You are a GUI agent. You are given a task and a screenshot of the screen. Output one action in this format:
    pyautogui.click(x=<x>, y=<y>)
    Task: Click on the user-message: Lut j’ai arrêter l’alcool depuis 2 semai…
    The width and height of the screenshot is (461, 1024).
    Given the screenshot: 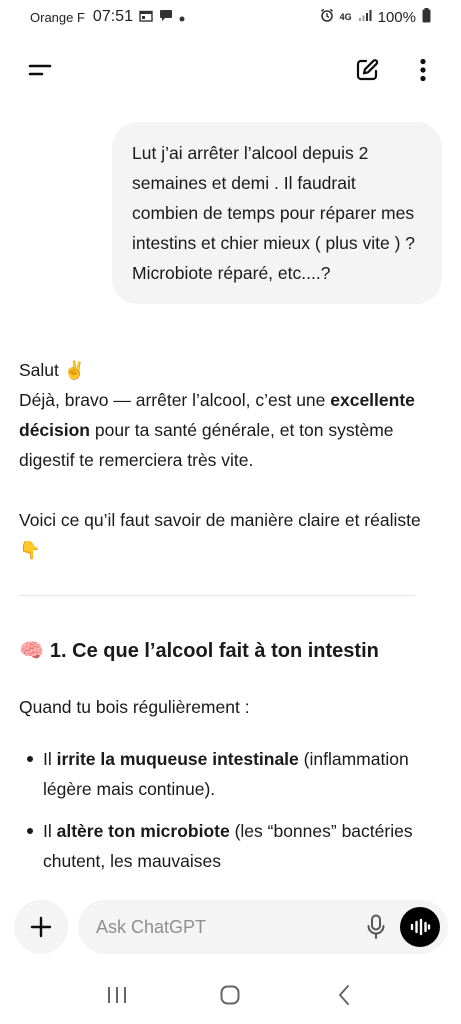 What is the action you would take?
    pyautogui.click(x=277, y=213)
    